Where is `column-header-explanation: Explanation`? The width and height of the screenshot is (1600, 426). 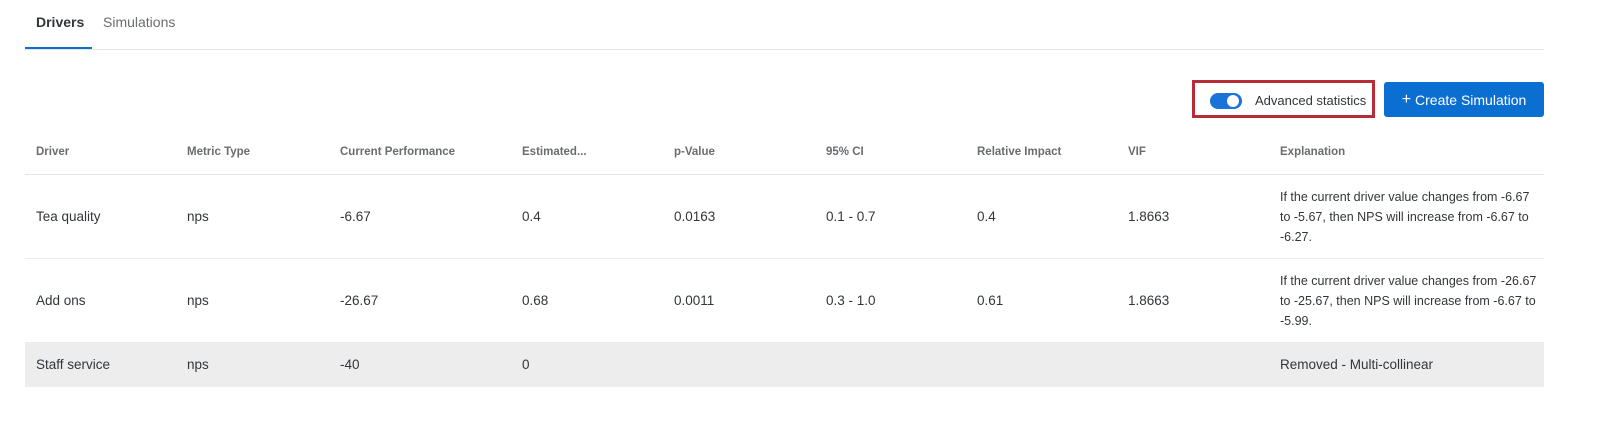
column-header-explanation: Explanation is located at coordinates (1312, 152).